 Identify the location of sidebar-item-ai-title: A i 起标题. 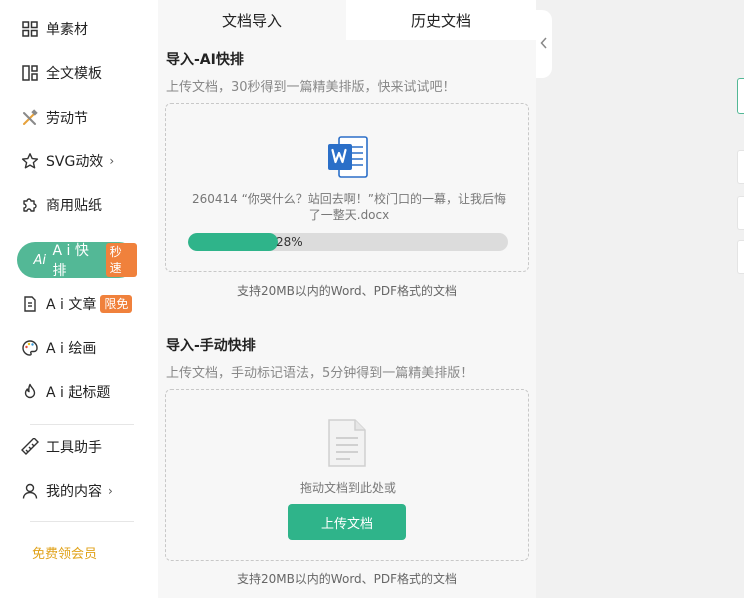
(84, 392).